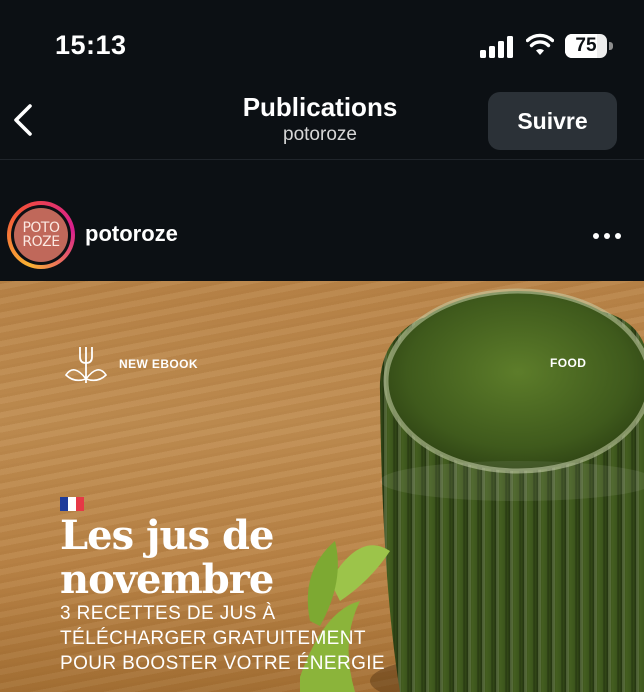  I want to click on avatar-logo-text-1: POTO, so click(41, 228).